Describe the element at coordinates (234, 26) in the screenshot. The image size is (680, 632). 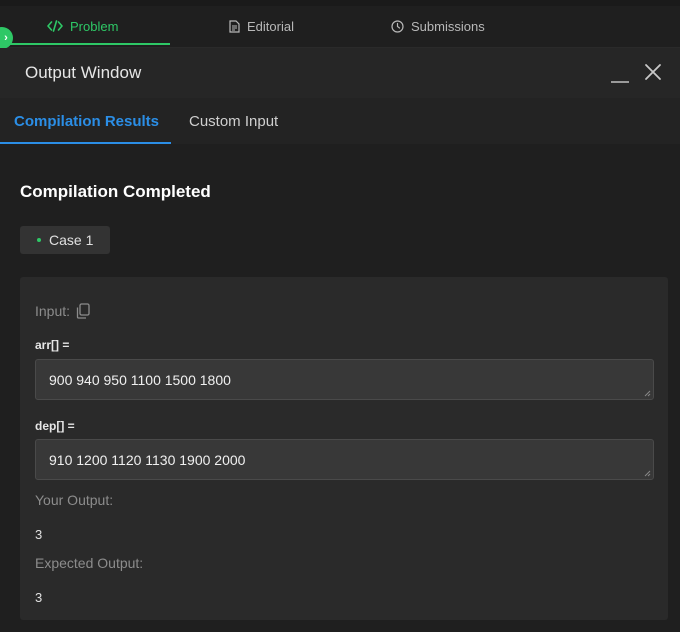
I see `document-icon` at that location.